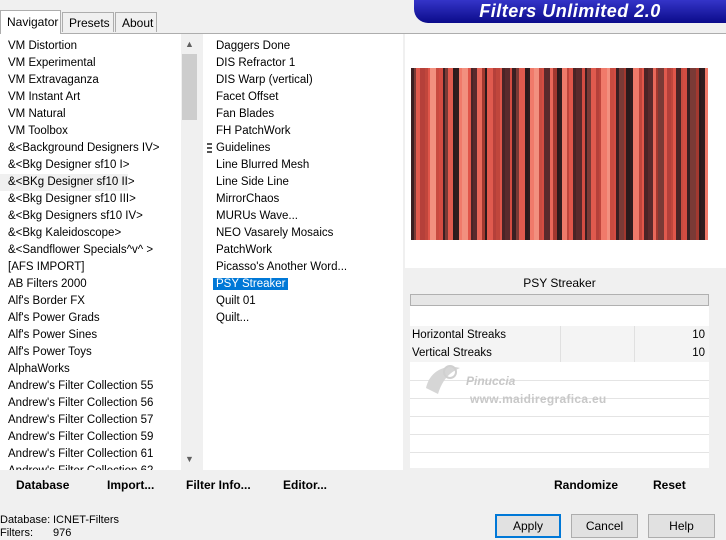 Image resolution: width=726 pixels, height=540 pixels. I want to click on category-item: Alf's Border FX, so click(99, 301).